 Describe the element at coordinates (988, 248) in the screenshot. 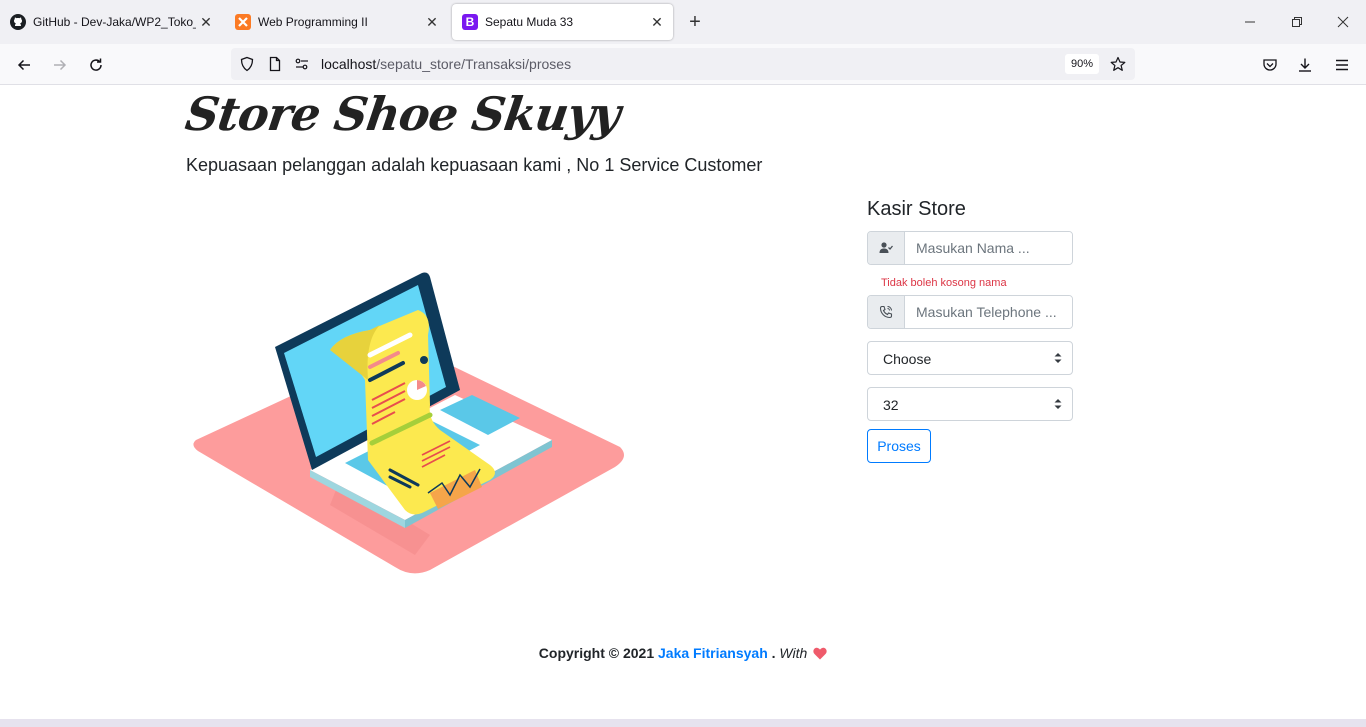

I see `name-input` at that location.